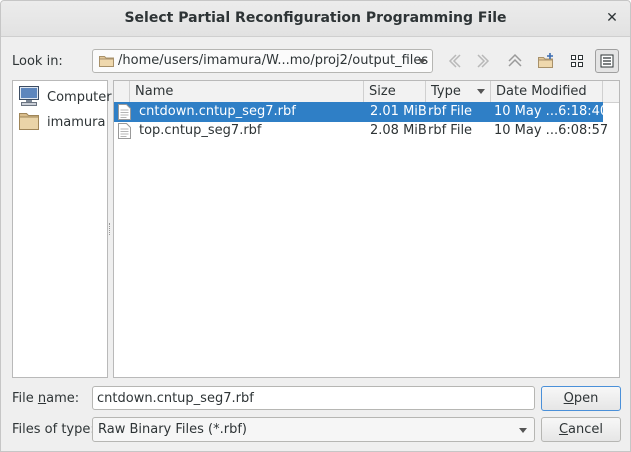 This screenshot has height=452, width=631. I want to click on new-folder-icon, so click(545, 60).